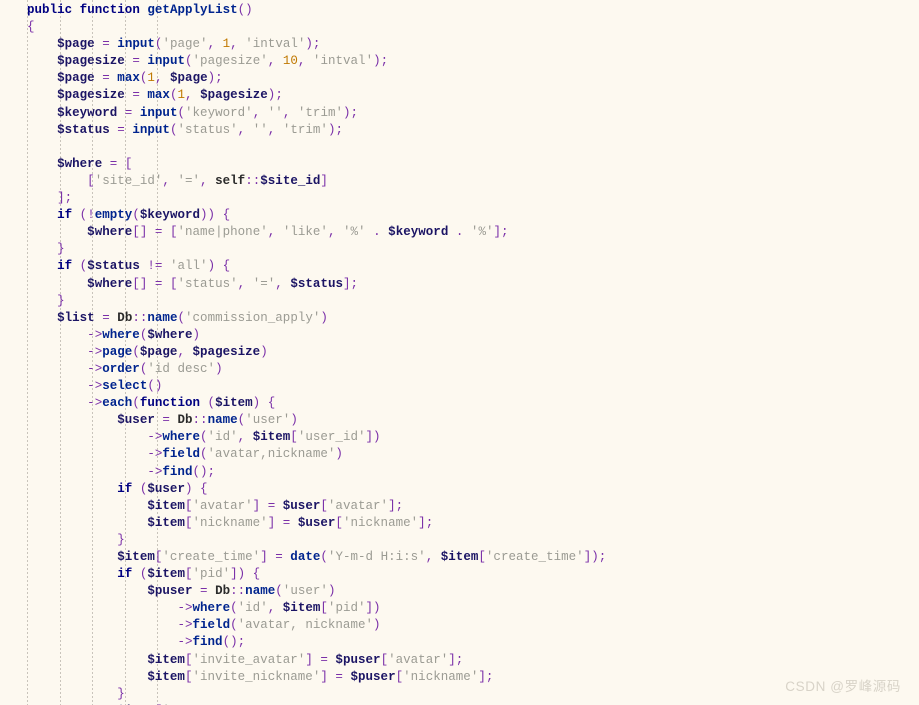 This screenshot has height=705, width=919. I want to click on token-str: 'trim', so click(305, 129).